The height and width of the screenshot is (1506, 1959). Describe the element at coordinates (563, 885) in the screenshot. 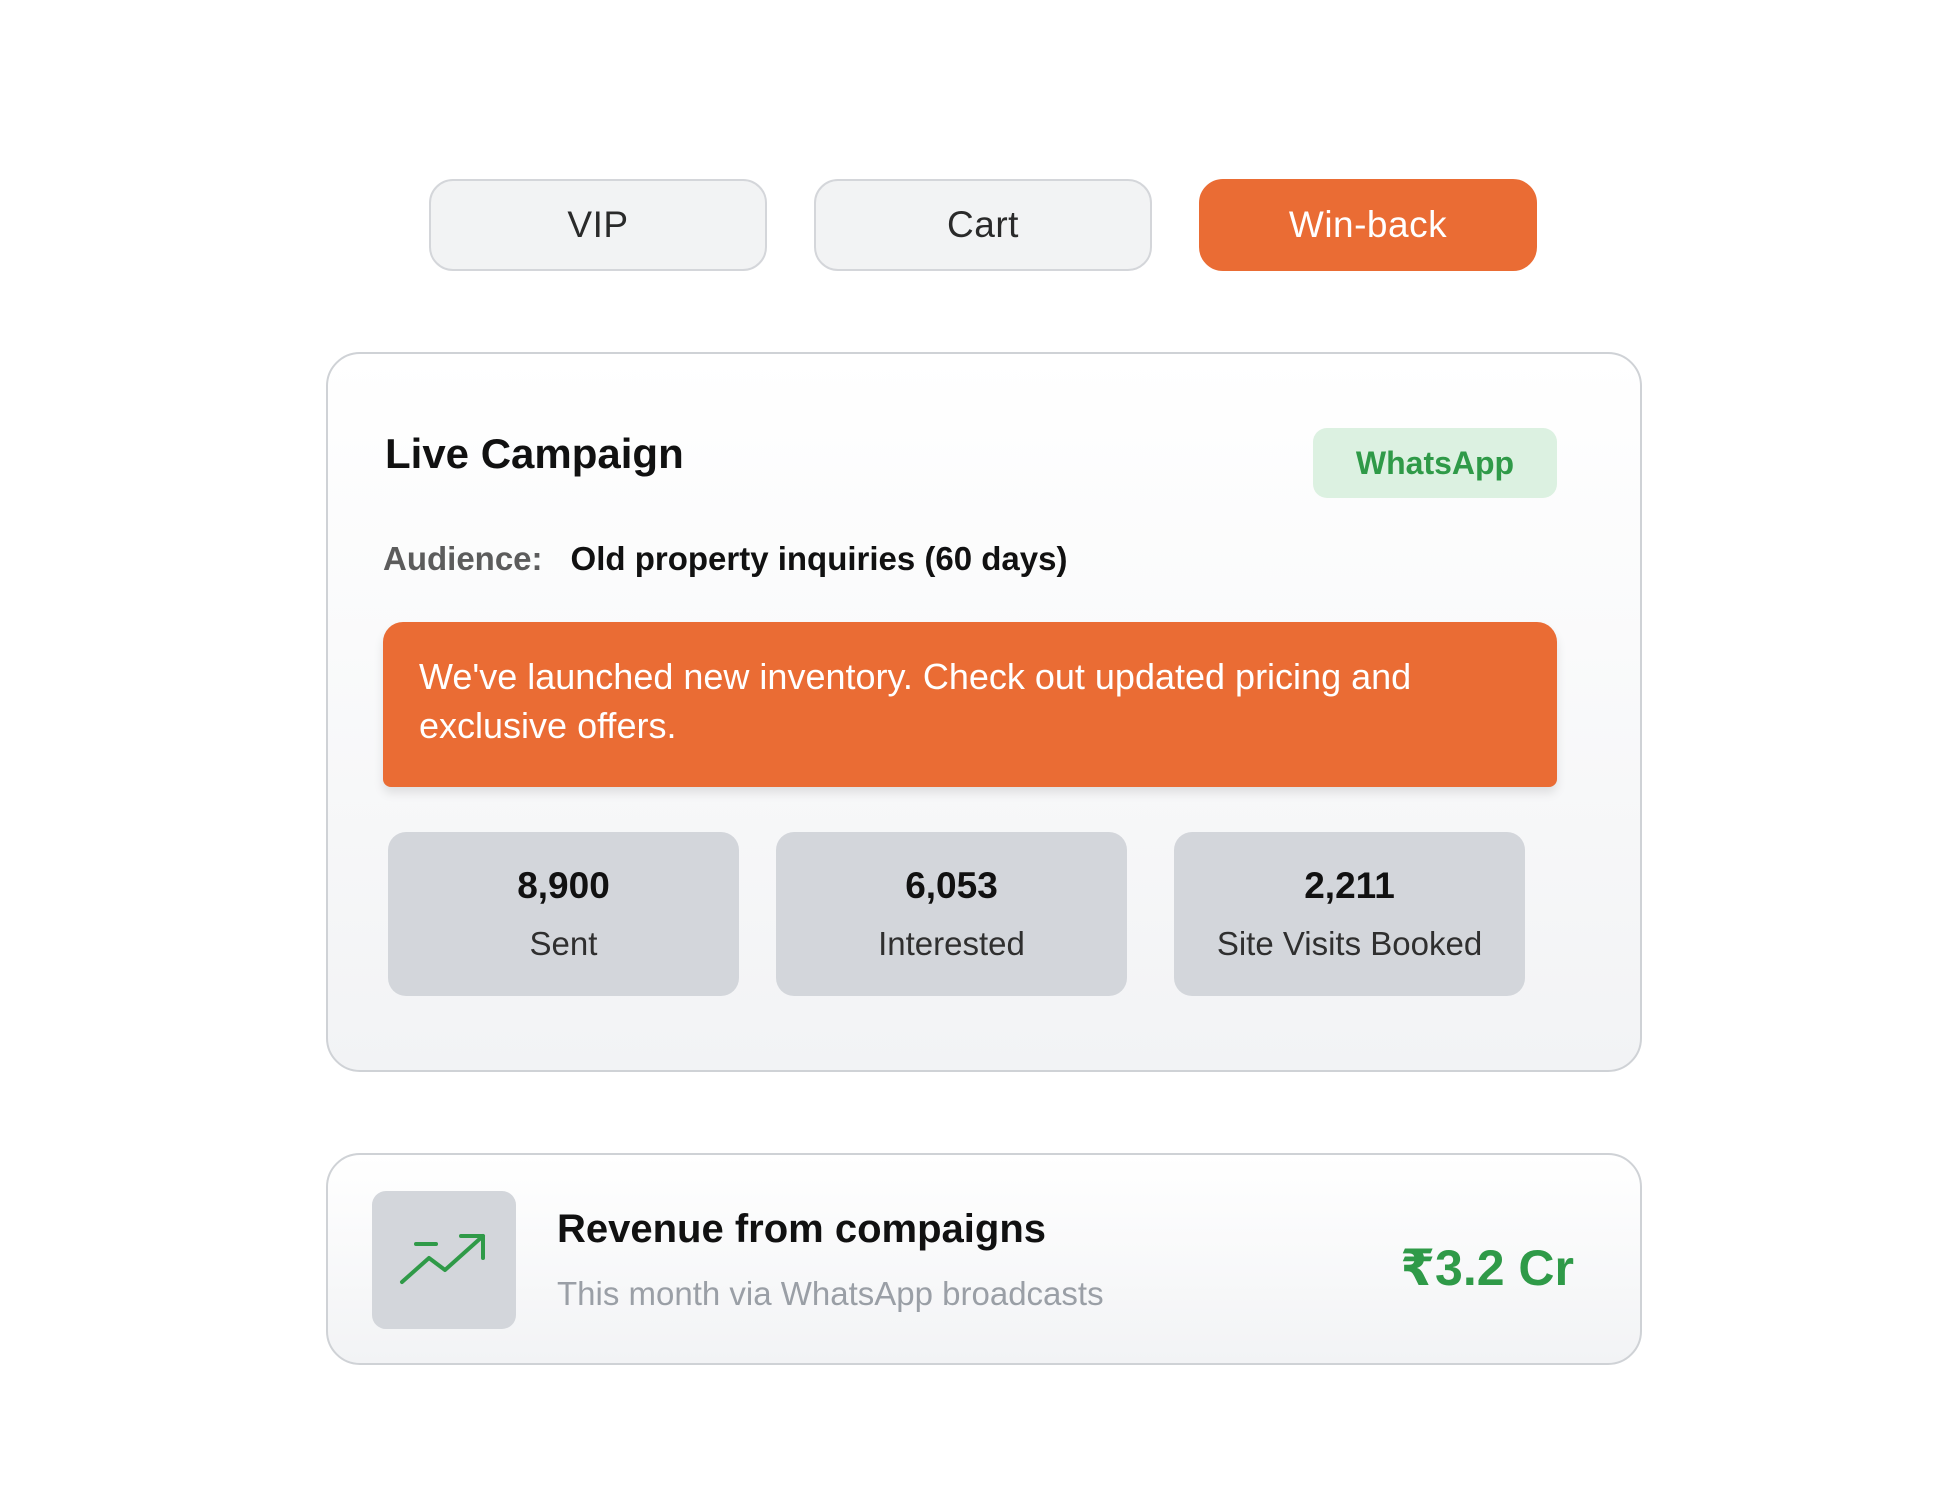

I see `stat-value: 8,900` at that location.